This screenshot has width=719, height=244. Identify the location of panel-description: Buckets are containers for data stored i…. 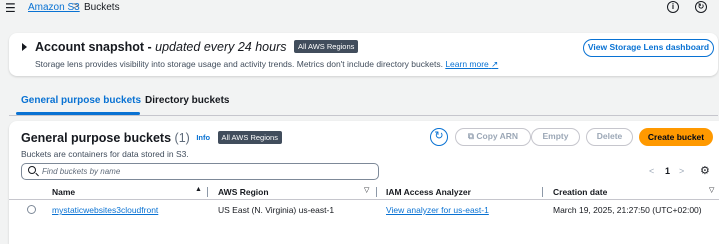
(105, 154).